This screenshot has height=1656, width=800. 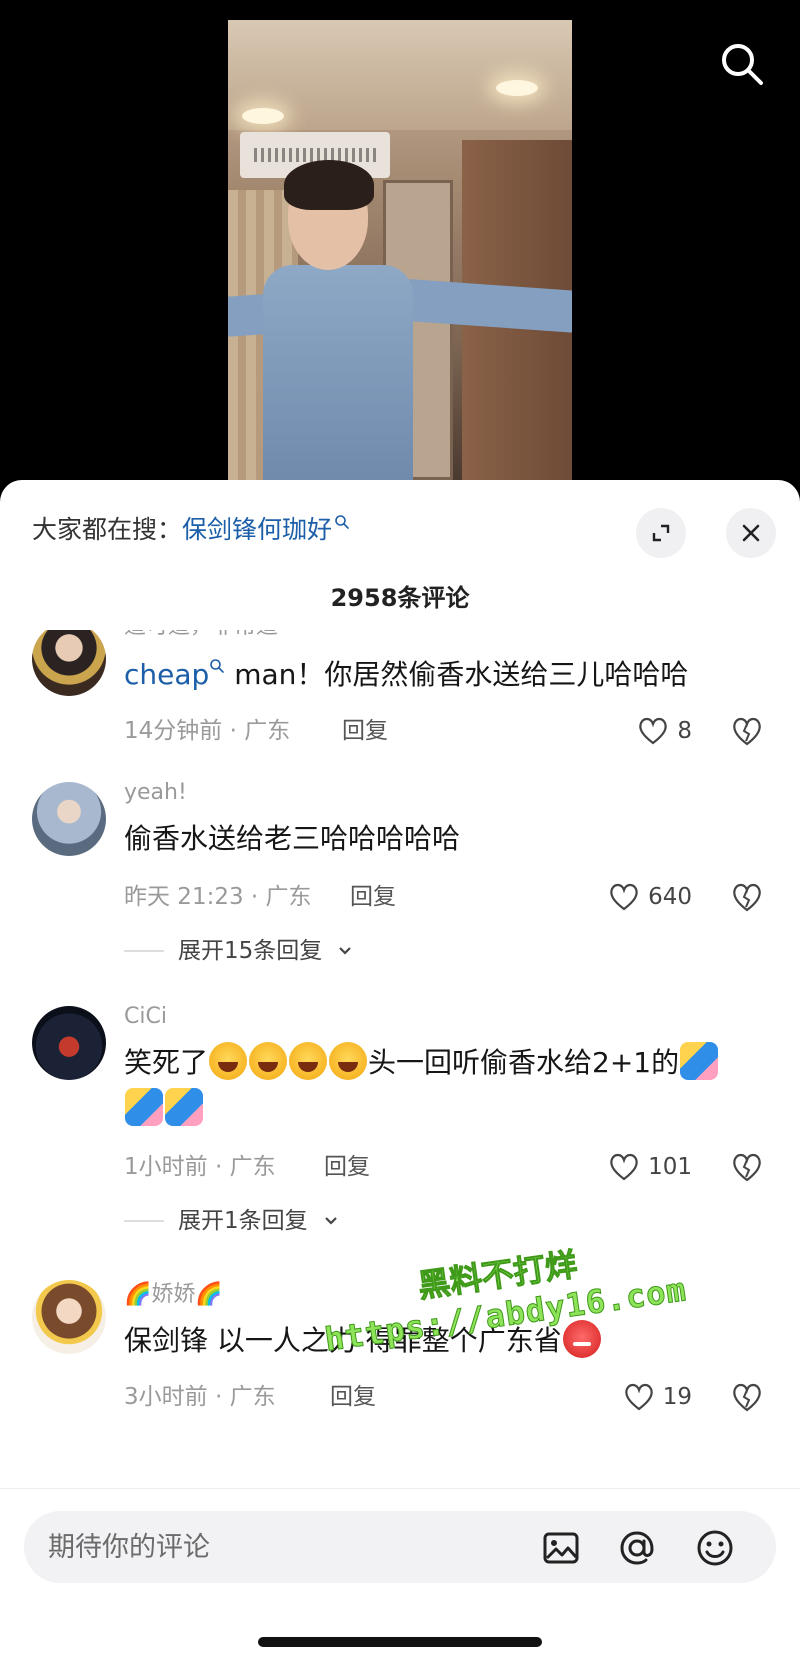 I want to click on expand-replies-label: 展开1条回复, so click(x=243, y=1221).